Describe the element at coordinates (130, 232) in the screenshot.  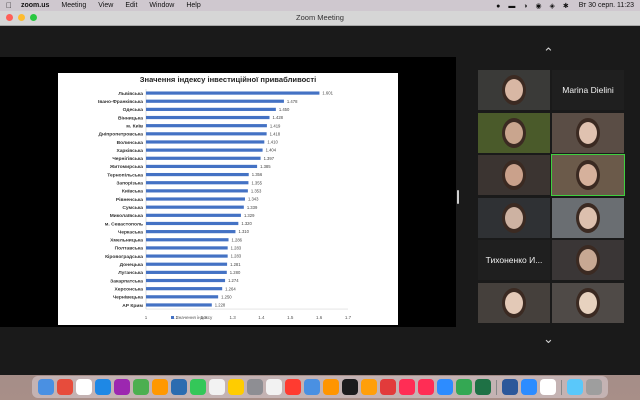
I see `category-label: Черкаська` at that location.